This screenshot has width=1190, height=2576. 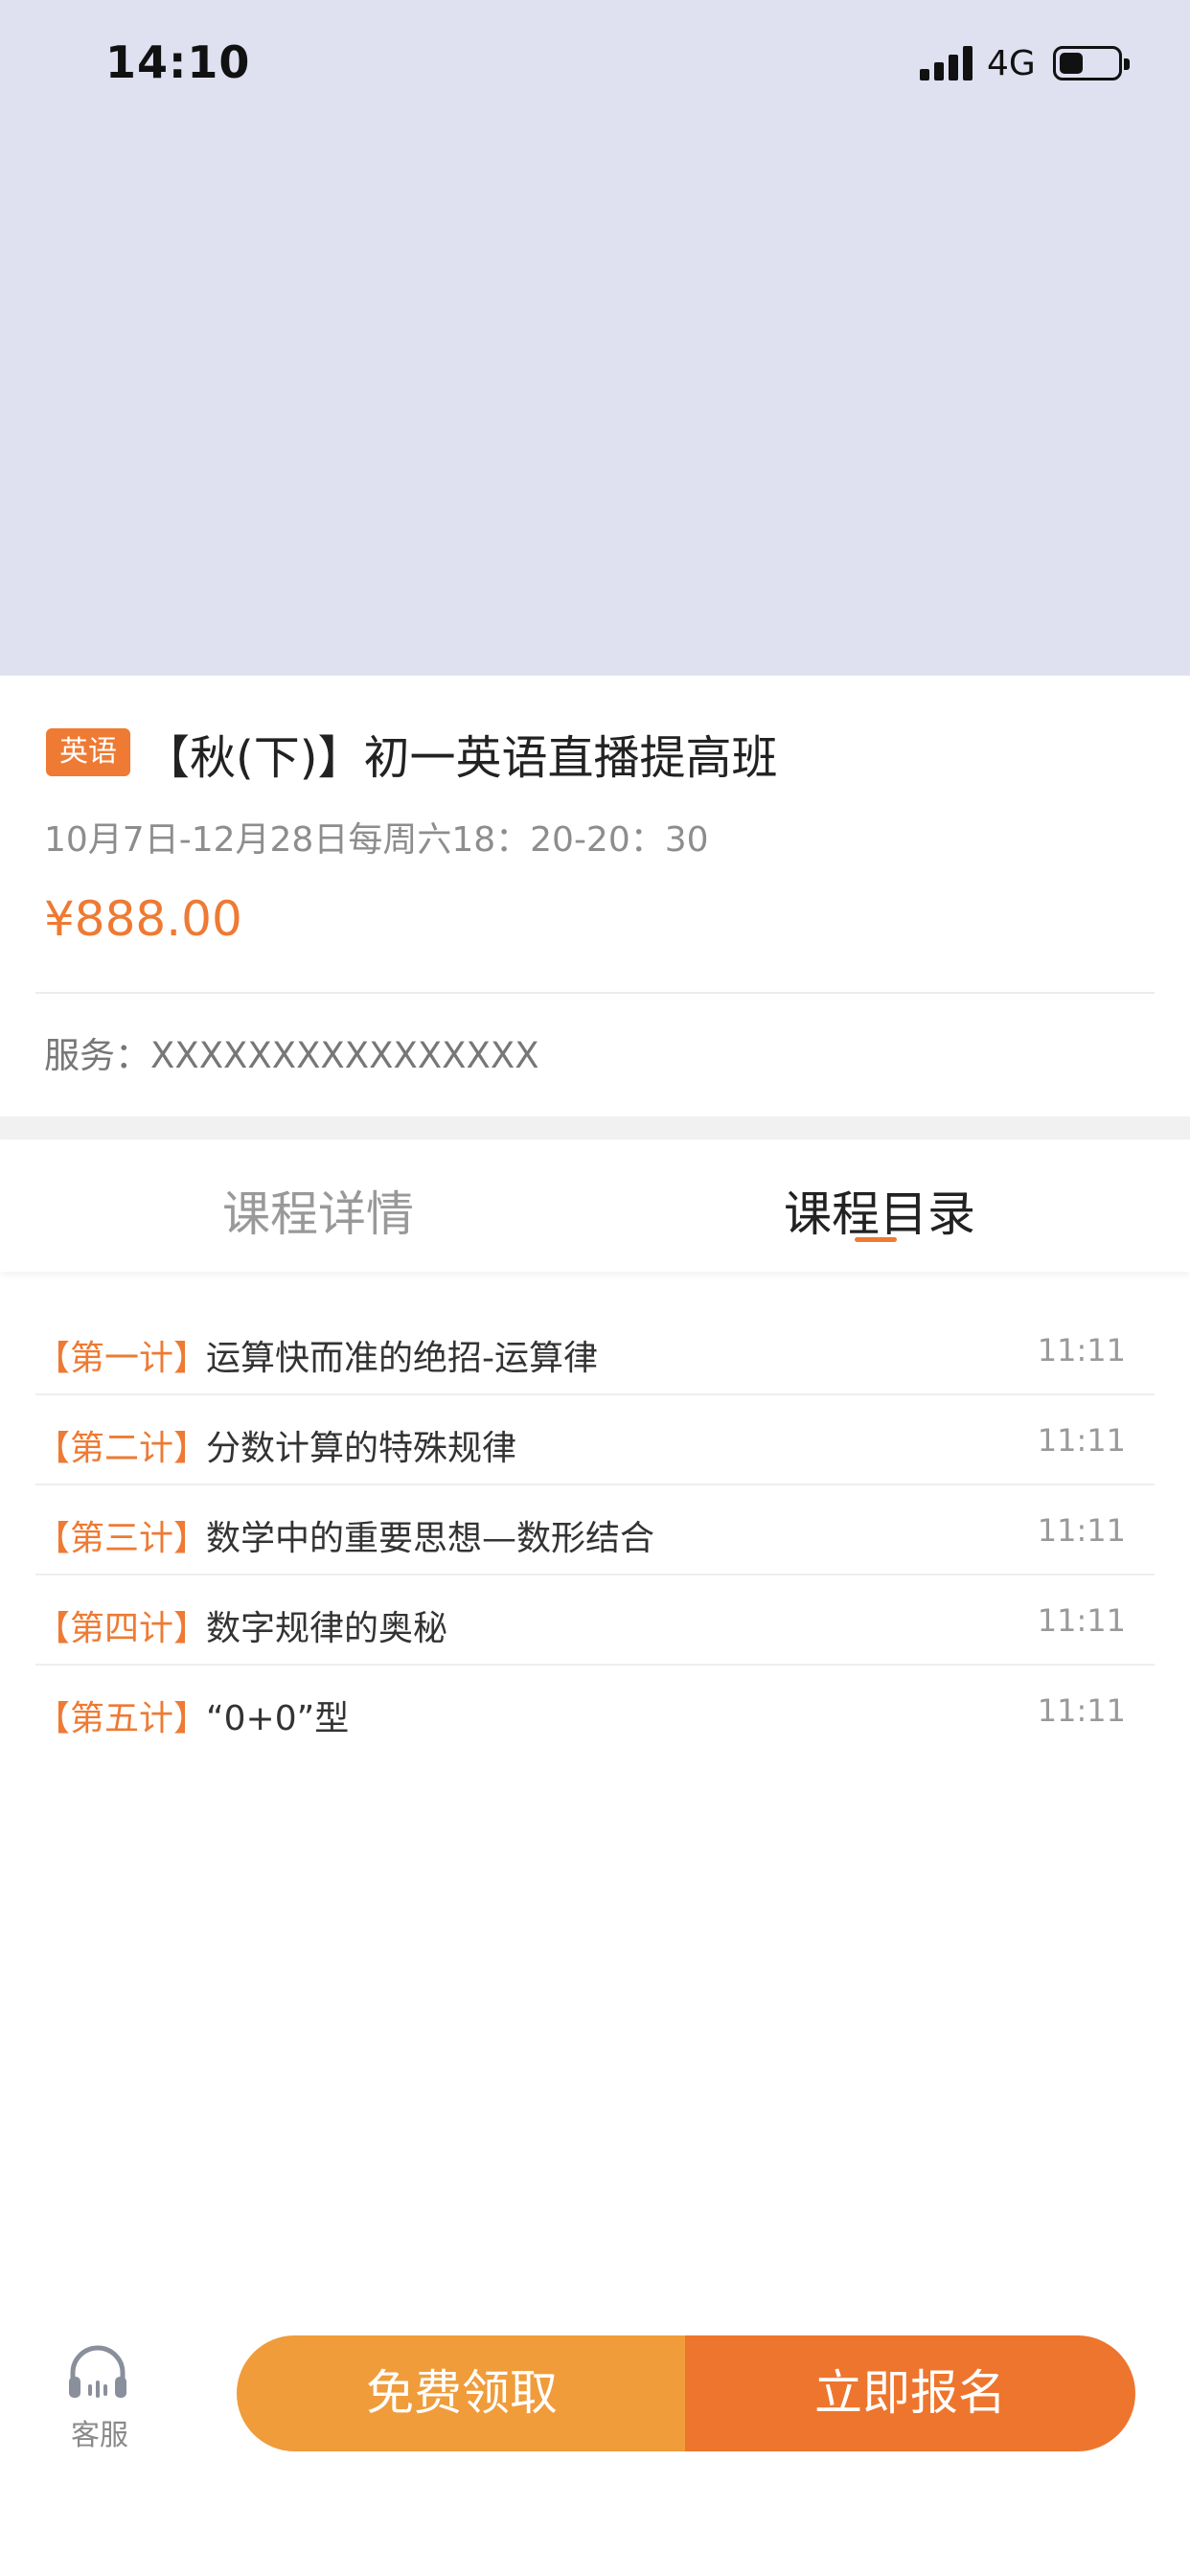 I want to click on lesson-name: “0+0”型, so click(x=278, y=1718).